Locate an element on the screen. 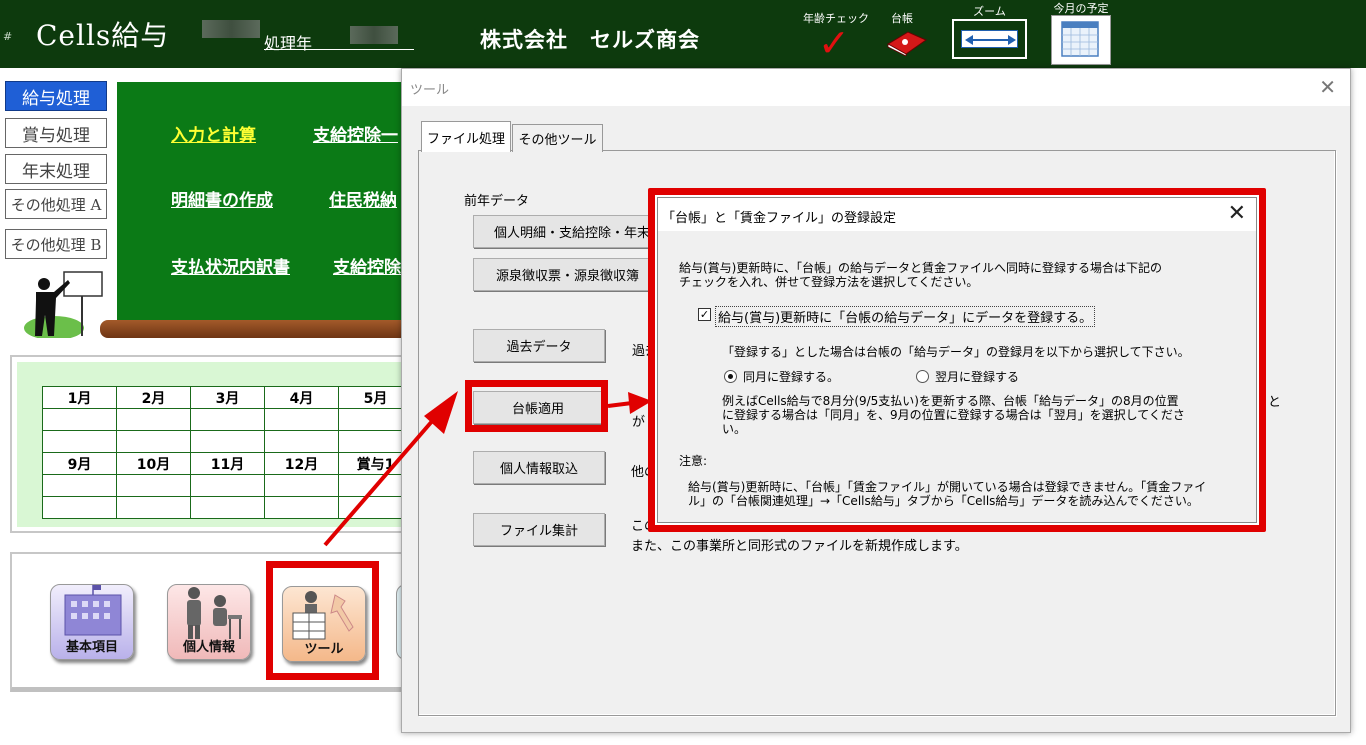 This screenshot has width=1366, height=745. ledger-apply-desc-right: と is located at coordinates (1275, 402).